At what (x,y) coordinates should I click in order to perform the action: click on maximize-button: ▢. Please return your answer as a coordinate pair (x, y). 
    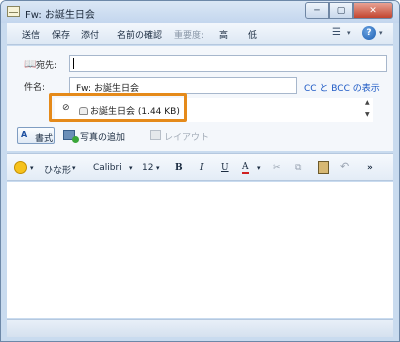
    Looking at the image, I should click on (341, 10).